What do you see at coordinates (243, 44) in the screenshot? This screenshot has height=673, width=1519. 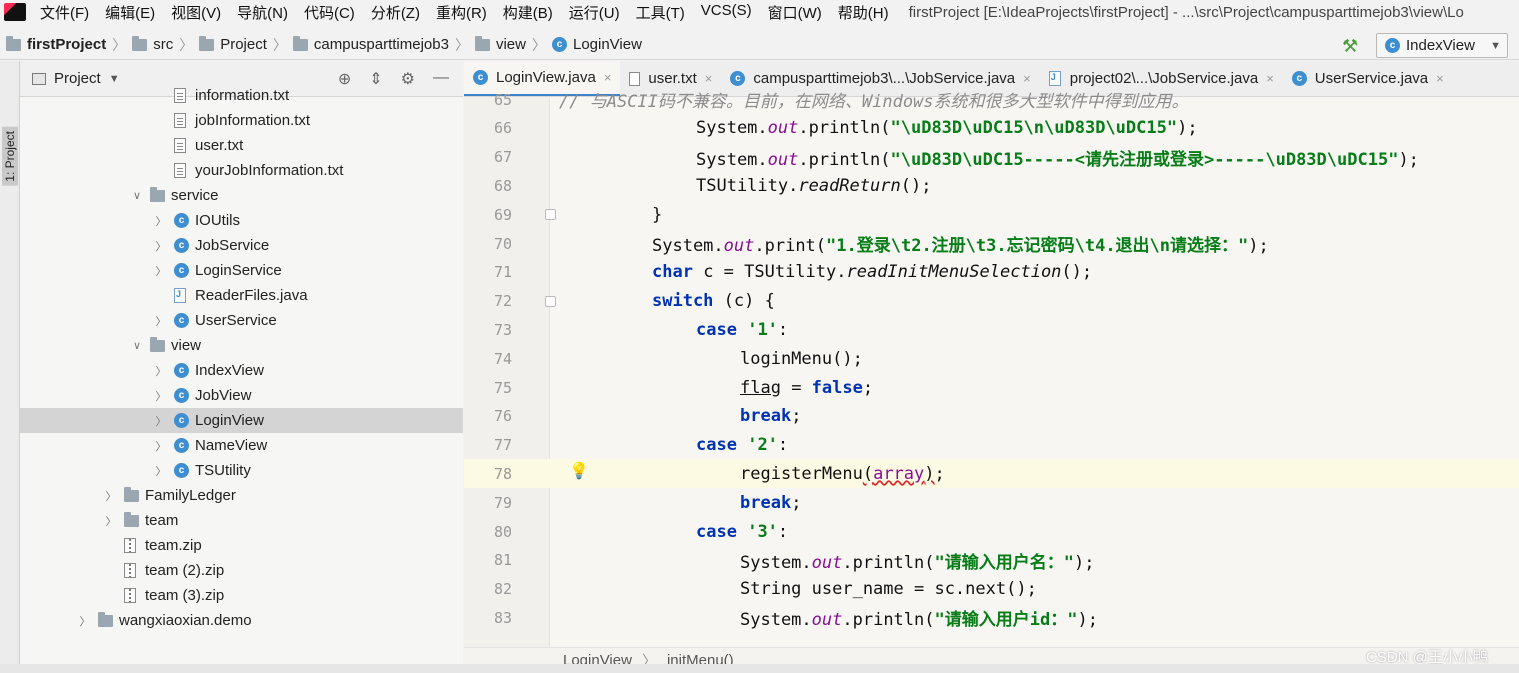 I see `breadcrumb-item: Project` at bounding box center [243, 44].